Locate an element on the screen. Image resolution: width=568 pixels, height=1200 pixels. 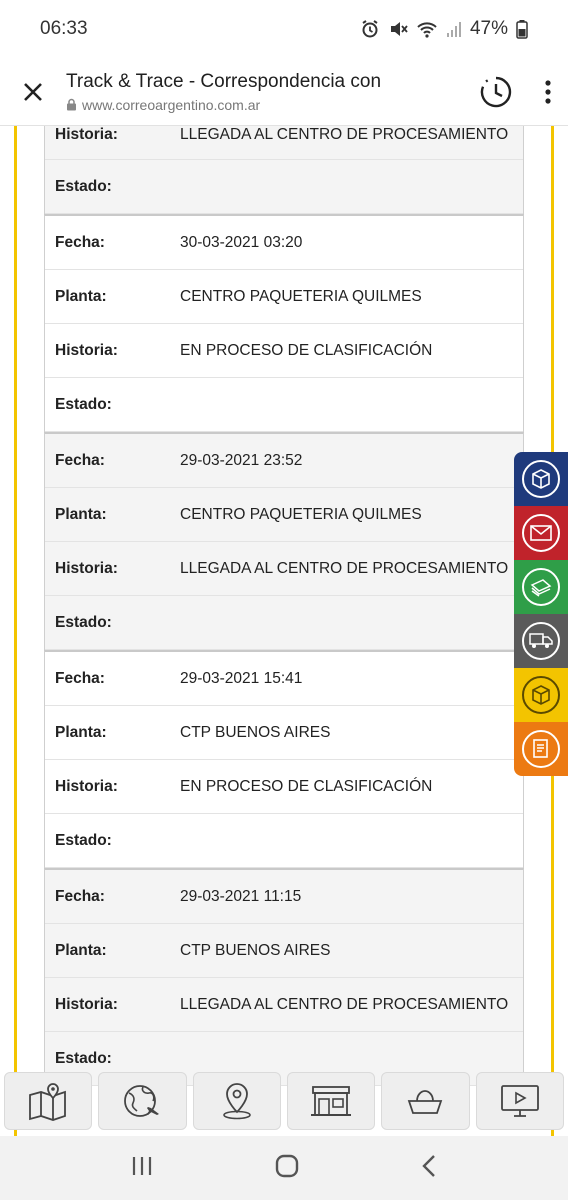
dock-shop-button is located at coordinates (425, 1101).